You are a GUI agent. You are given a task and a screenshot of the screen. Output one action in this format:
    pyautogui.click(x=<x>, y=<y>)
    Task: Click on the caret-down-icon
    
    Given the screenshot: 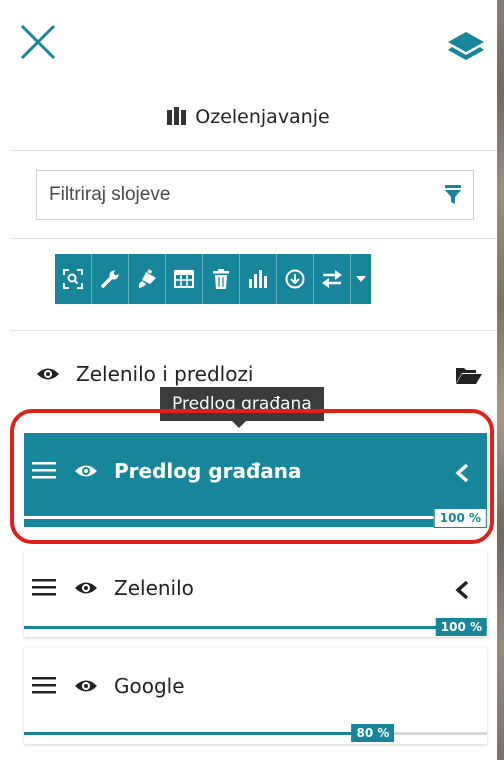 What is the action you would take?
    pyautogui.click(x=361, y=279)
    